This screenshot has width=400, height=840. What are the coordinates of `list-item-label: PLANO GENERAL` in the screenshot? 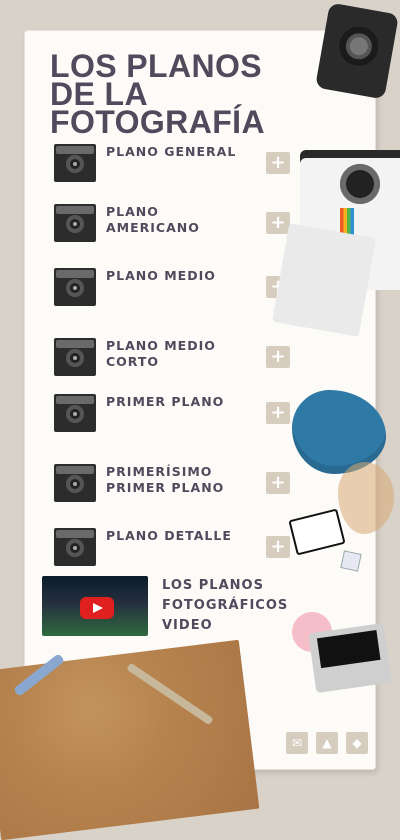 It's located at (171, 151).